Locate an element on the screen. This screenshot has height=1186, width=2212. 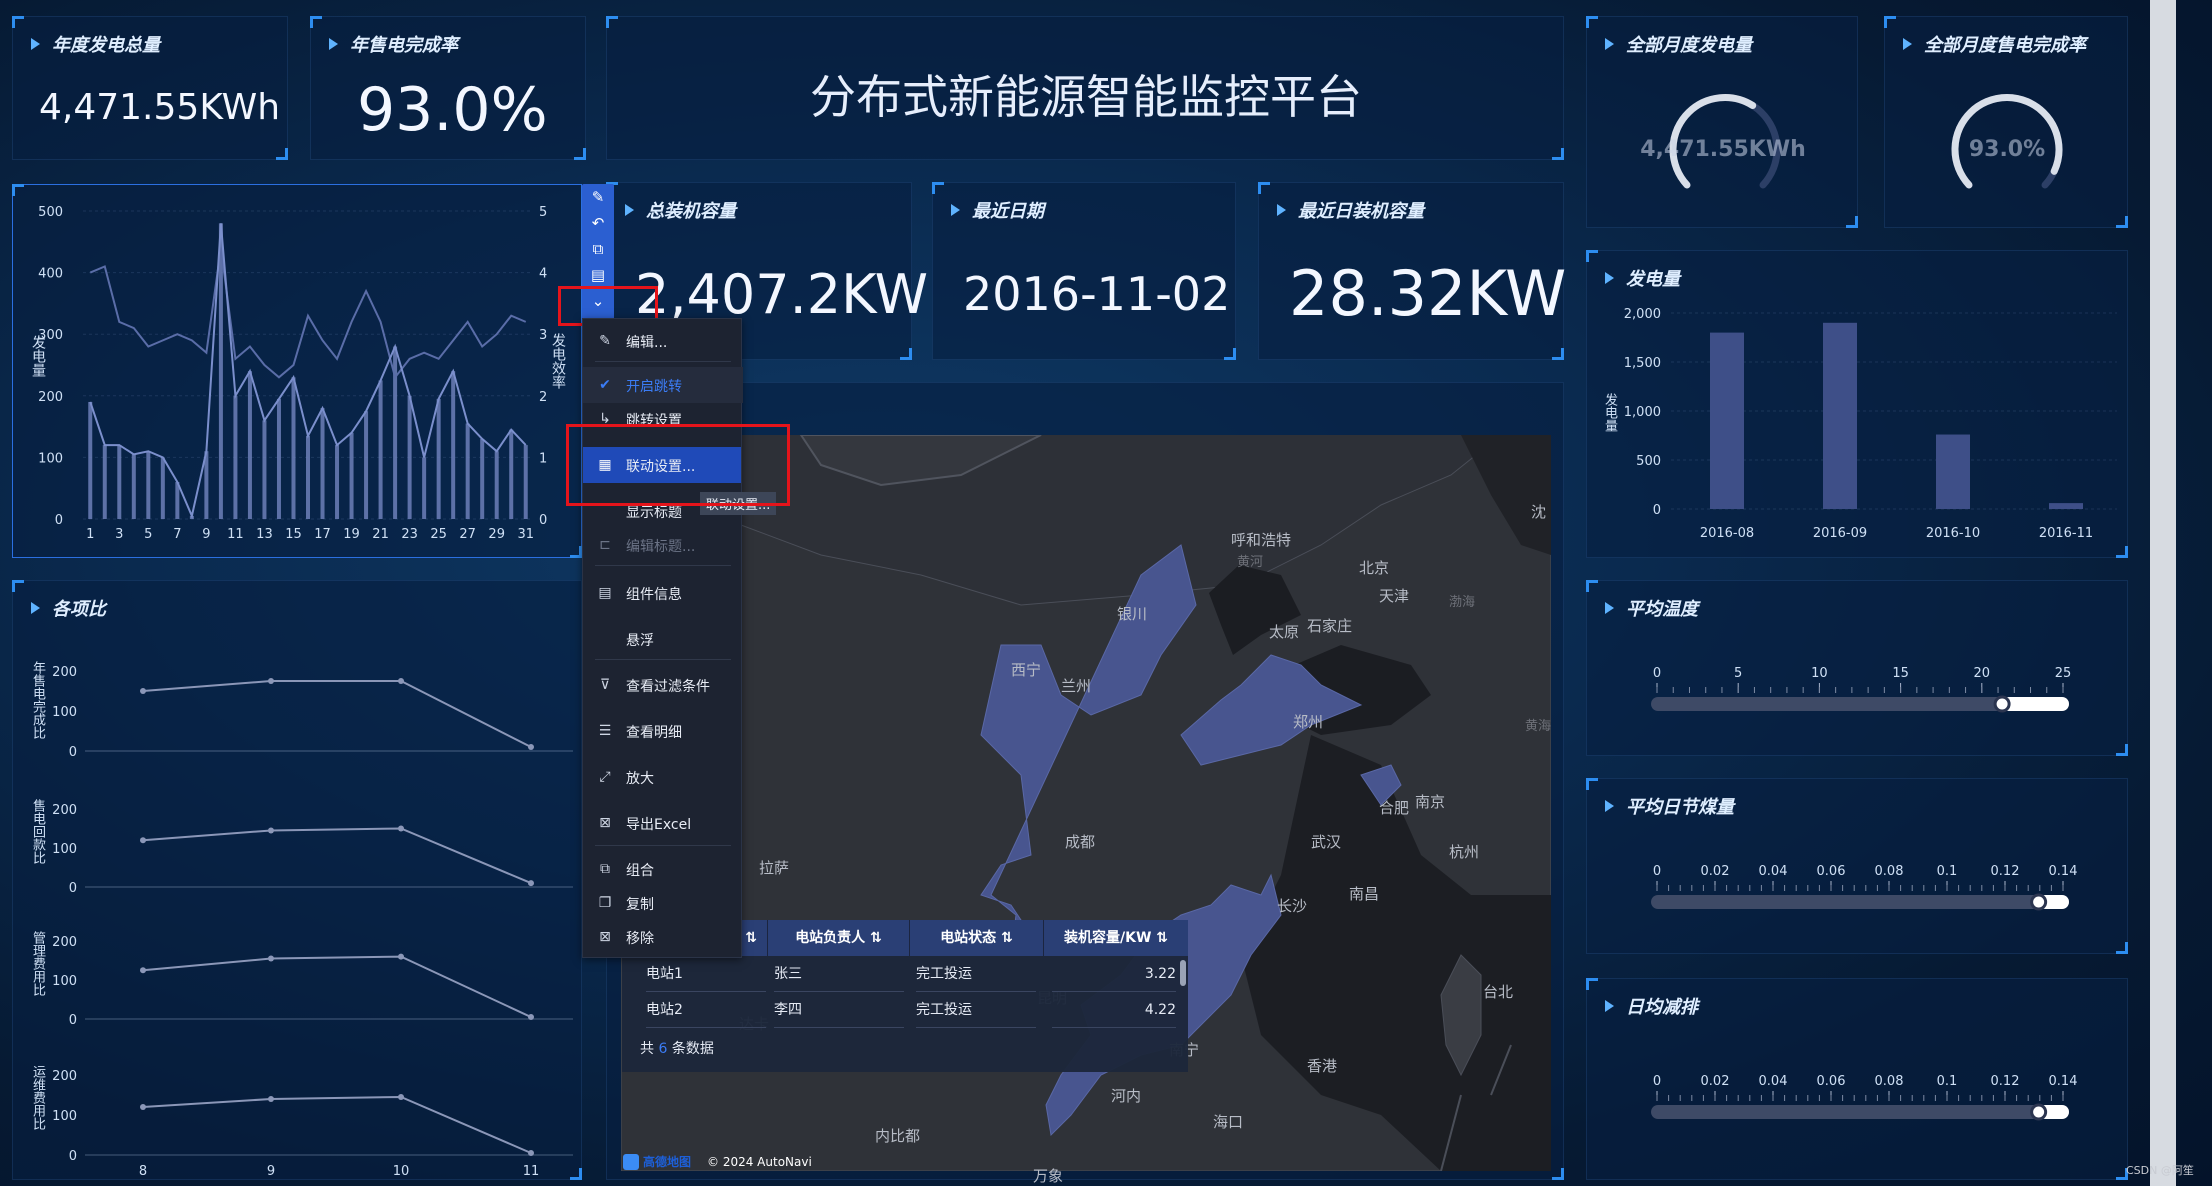
menu-item-float: 悬浮 is located at coordinates (663, 639).